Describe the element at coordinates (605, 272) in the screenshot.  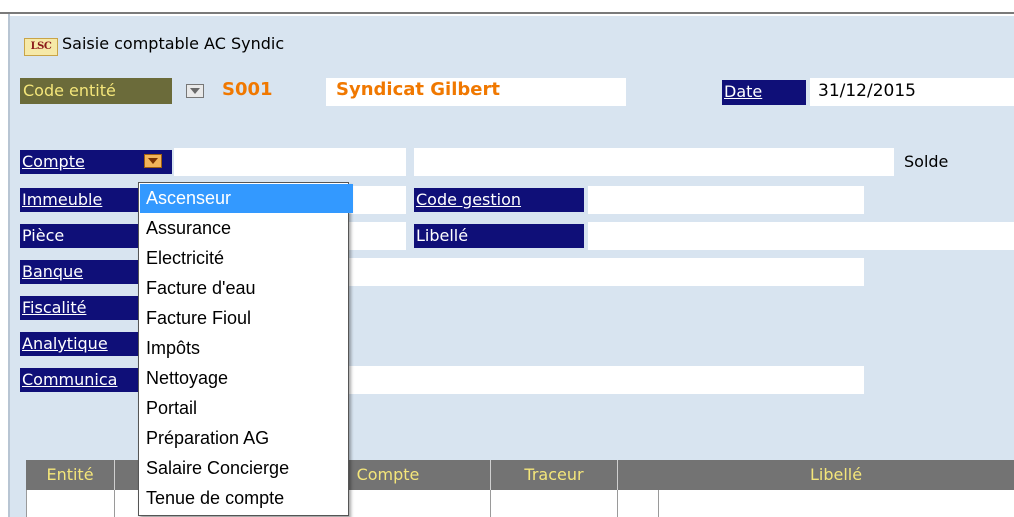
I see `banque-field` at that location.